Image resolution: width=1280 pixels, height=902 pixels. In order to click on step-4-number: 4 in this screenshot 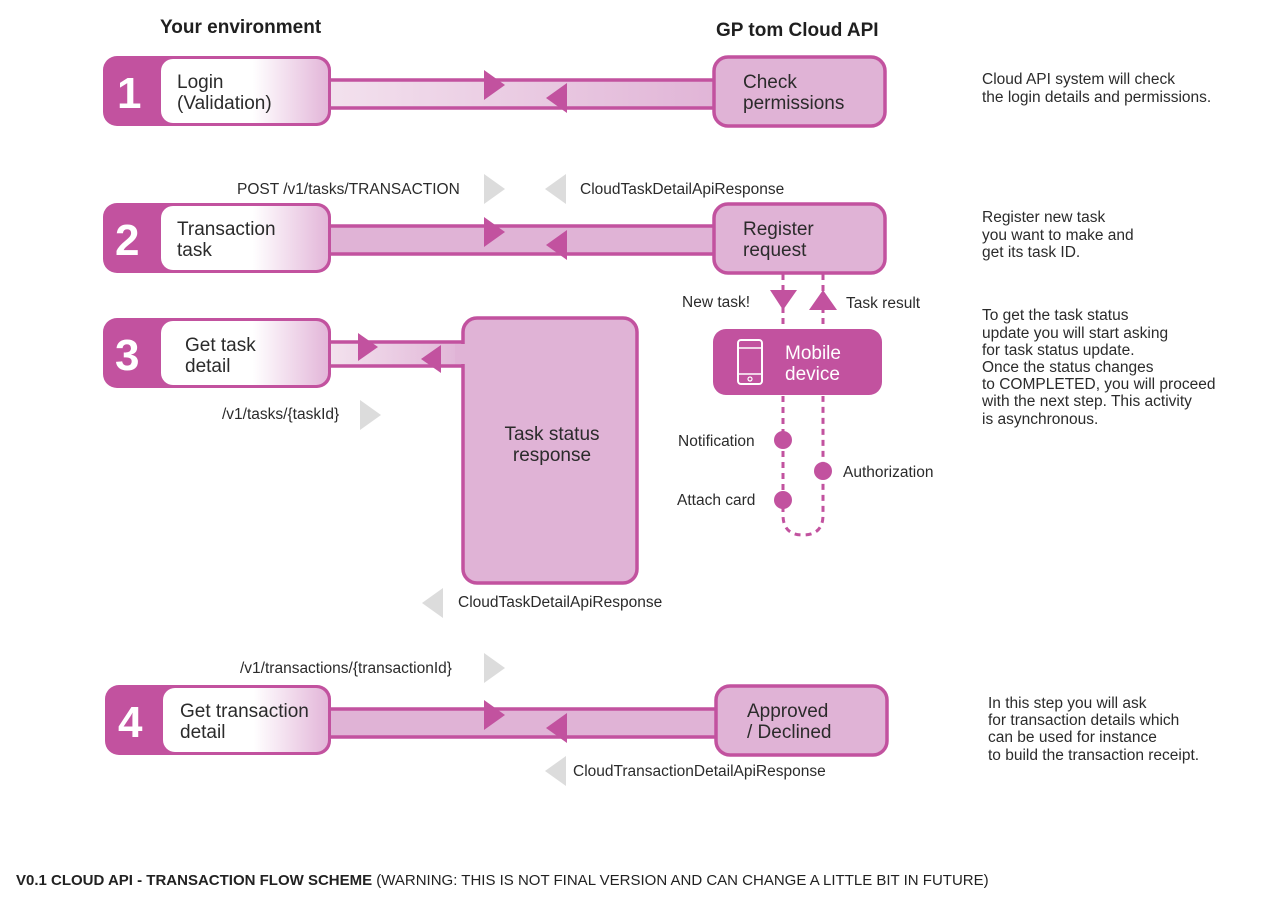, I will do `click(130, 722)`.